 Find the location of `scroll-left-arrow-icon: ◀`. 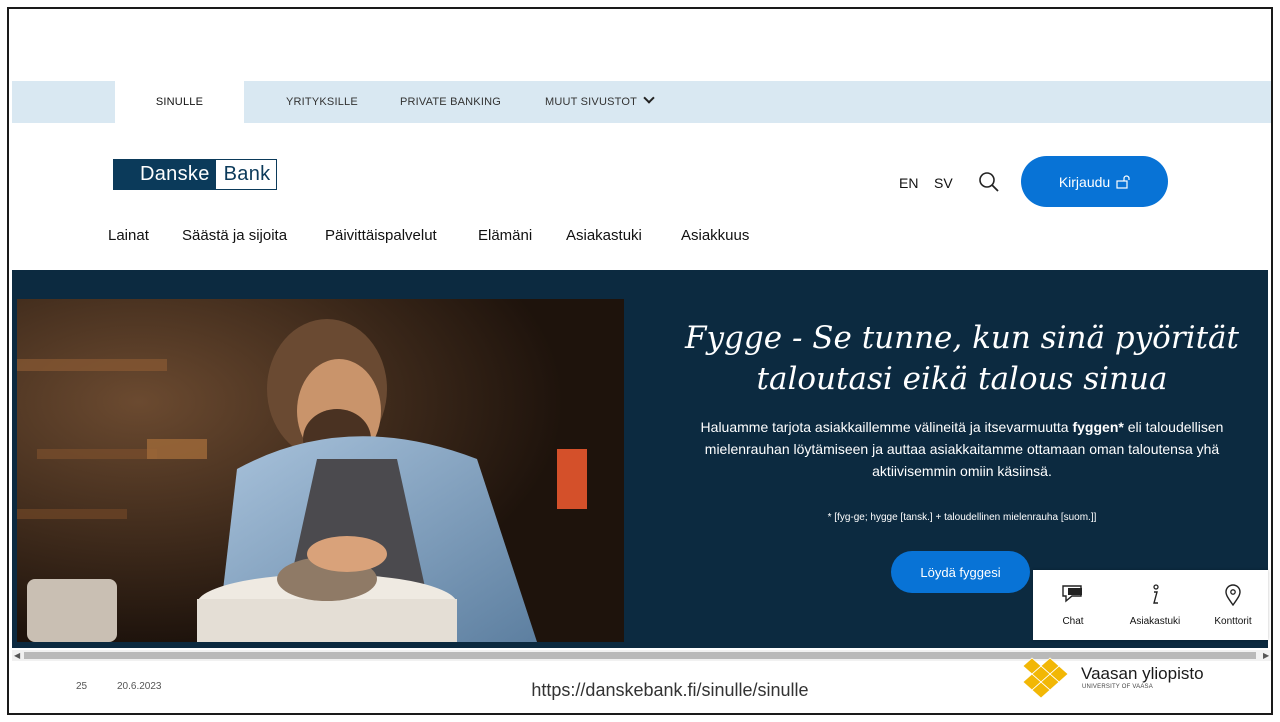

scroll-left-arrow-icon: ◀ is located at coordinates (17, 655).